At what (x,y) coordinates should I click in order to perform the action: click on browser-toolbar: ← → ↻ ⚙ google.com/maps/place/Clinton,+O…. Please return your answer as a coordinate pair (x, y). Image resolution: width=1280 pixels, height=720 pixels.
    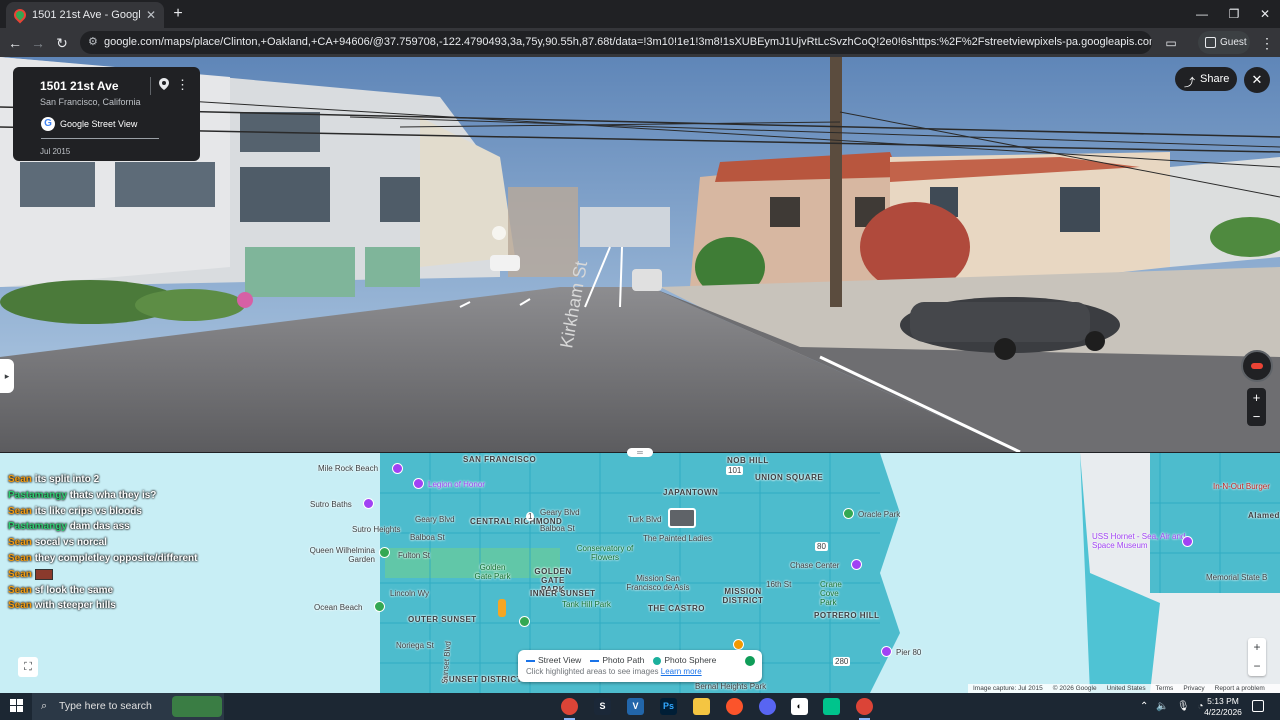
    Looking at the image, I should click on (640, 42).